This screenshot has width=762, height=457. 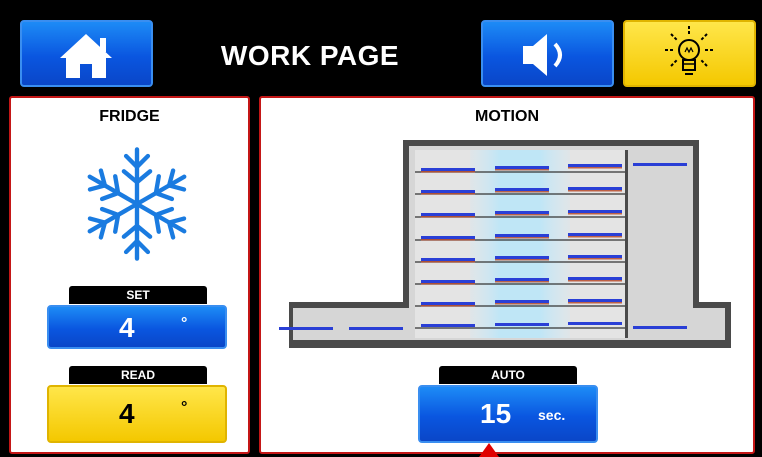 I want to click on home-button, so click(x=86, y=53).